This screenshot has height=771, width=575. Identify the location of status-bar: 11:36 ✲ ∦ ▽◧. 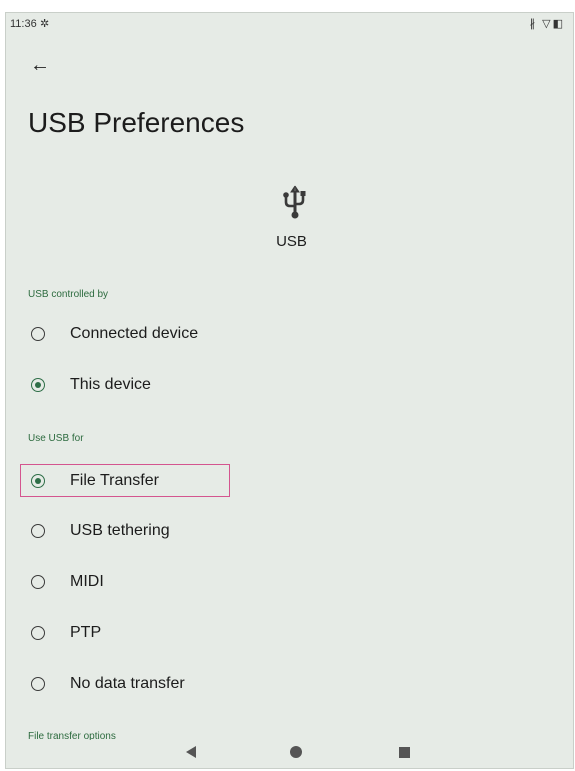
(289, 24).